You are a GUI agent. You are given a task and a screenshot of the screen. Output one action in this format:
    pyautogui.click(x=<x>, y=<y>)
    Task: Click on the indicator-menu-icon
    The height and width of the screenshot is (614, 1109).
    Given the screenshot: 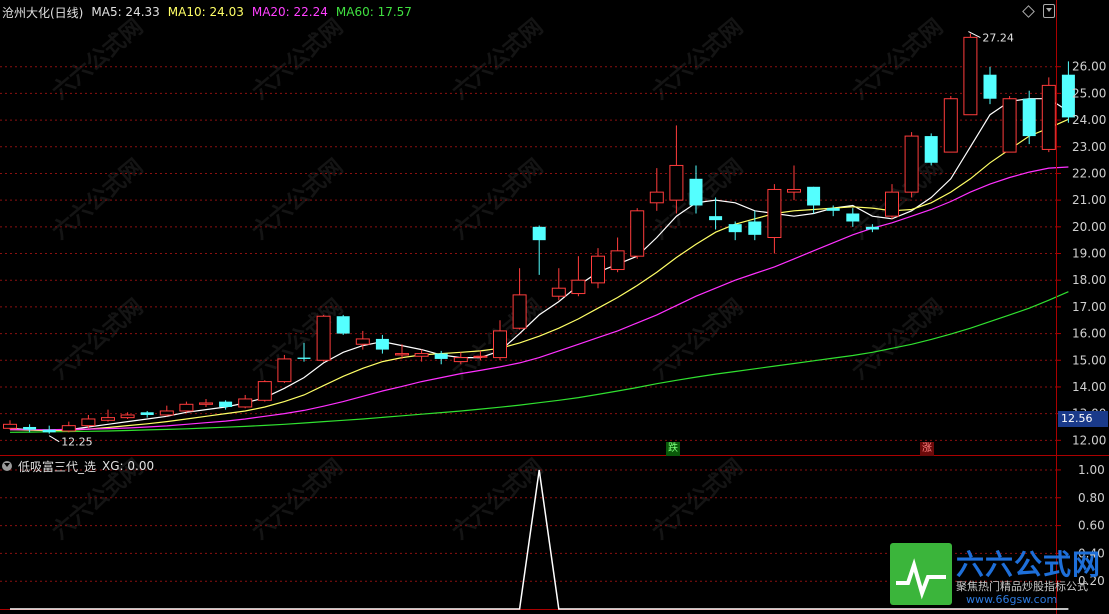 What is the action you would take?
    pyautogui.click(x=7, y=466)
    